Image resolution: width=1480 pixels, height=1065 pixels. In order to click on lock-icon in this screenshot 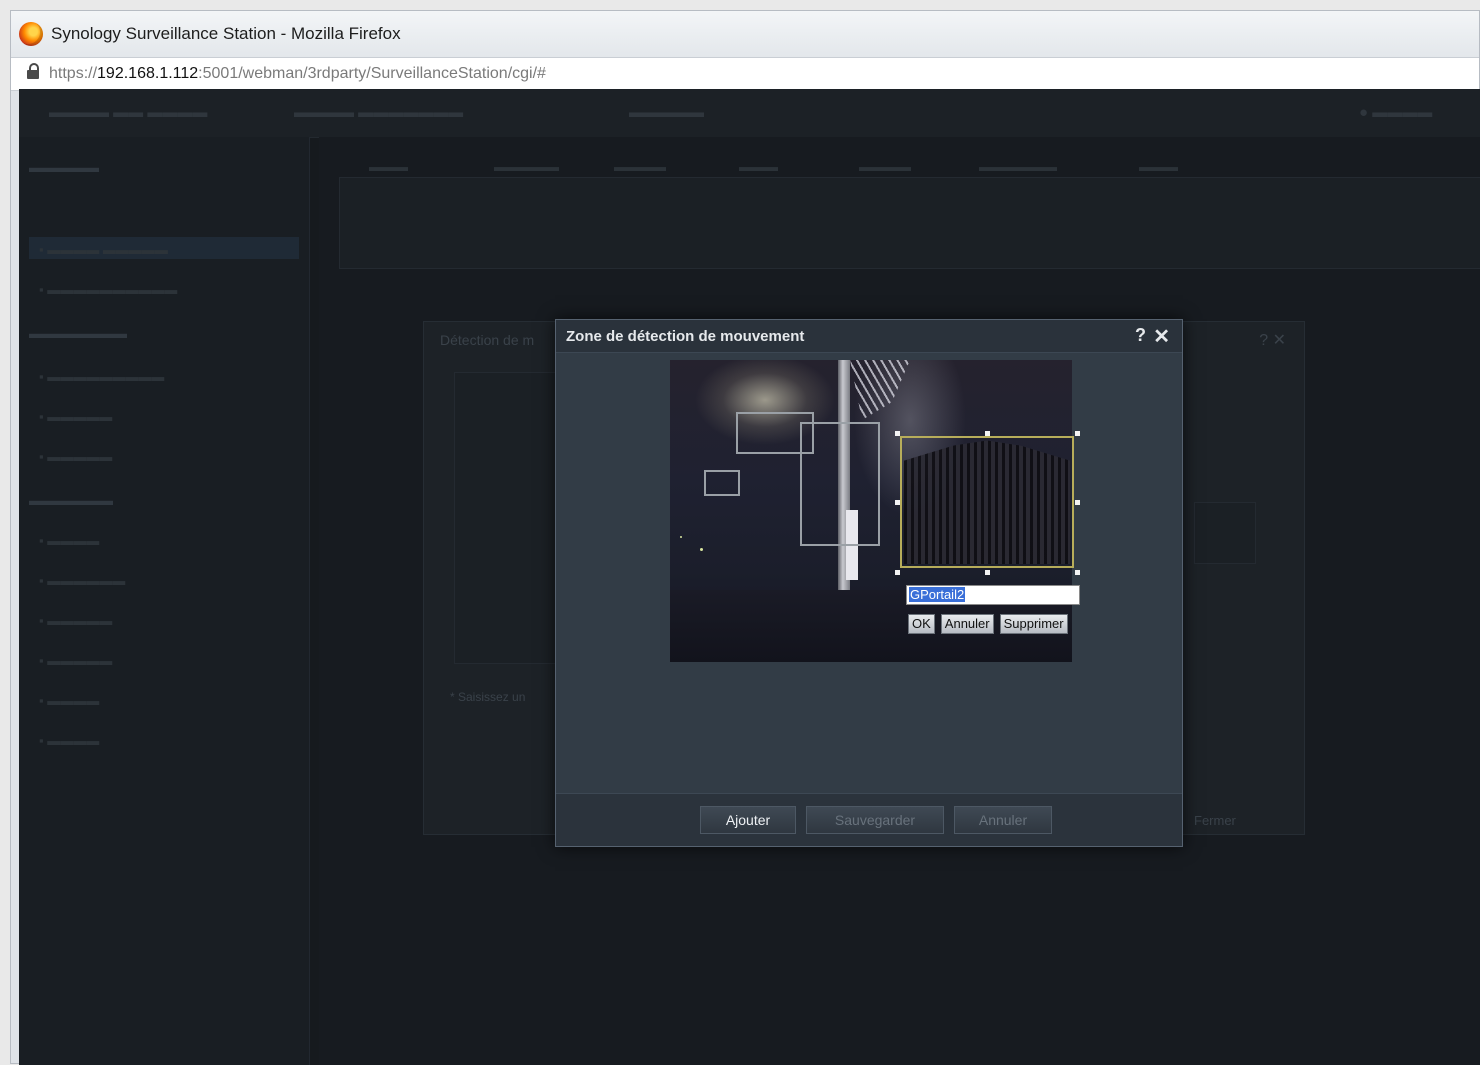, I will do `click(33, 71)`.